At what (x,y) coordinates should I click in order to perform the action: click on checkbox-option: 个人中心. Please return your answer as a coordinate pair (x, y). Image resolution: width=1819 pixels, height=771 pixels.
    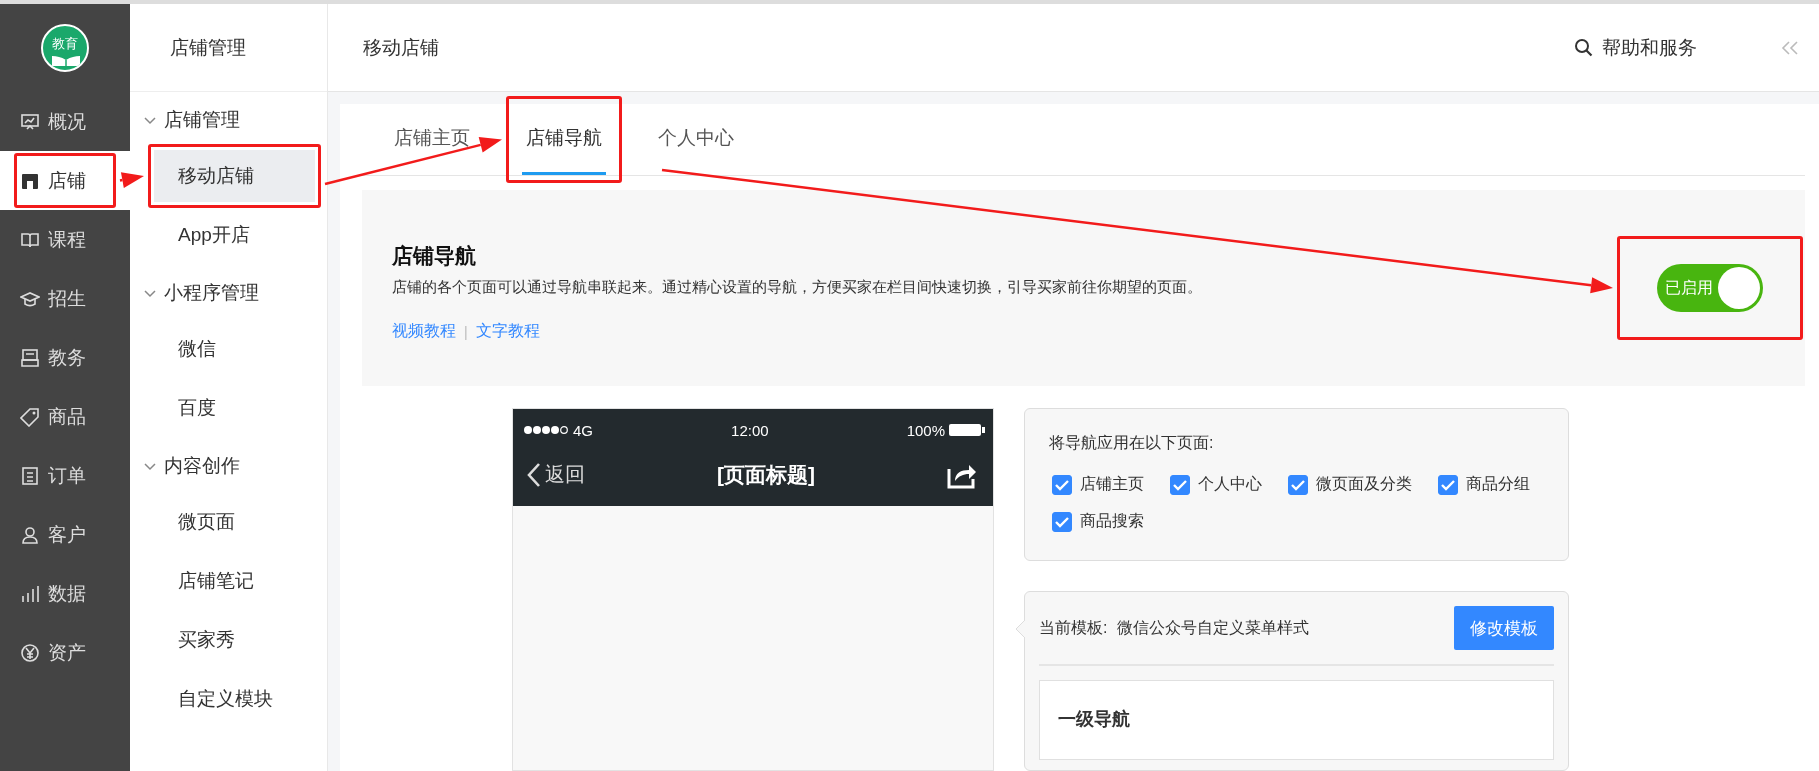
    Looking at the image, I should click on (1216, 484).